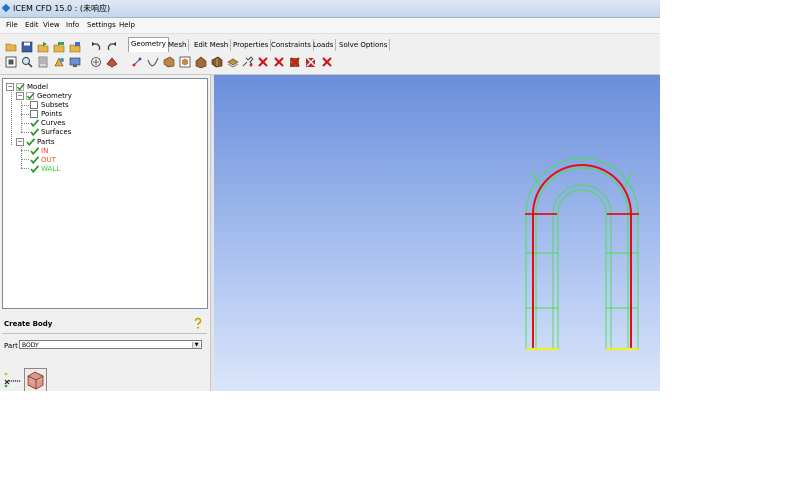 Image resolution: width=800 pixels, height=498 pixels. Describe the element at coordinates (178, 45) in the screenshot. I see `tab-mesh: Mesh` at that location.